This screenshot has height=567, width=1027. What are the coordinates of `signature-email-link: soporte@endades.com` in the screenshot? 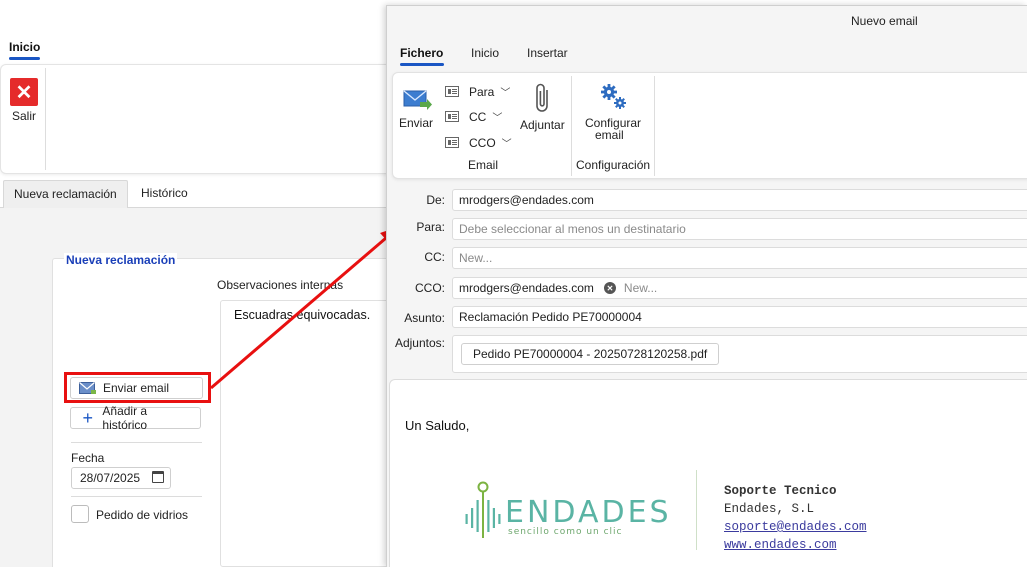 It's located at (795, 527).